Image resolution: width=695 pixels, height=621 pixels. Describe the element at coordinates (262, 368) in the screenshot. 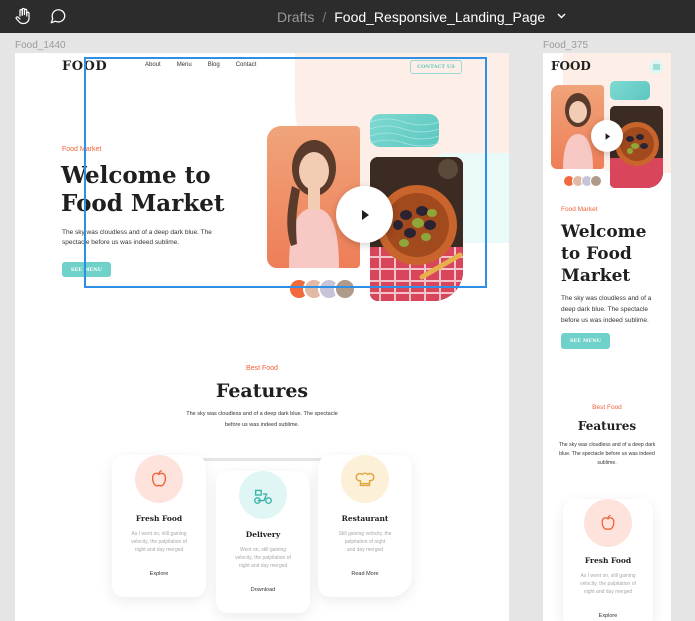

I see `features-tag: Best Food` at that location.